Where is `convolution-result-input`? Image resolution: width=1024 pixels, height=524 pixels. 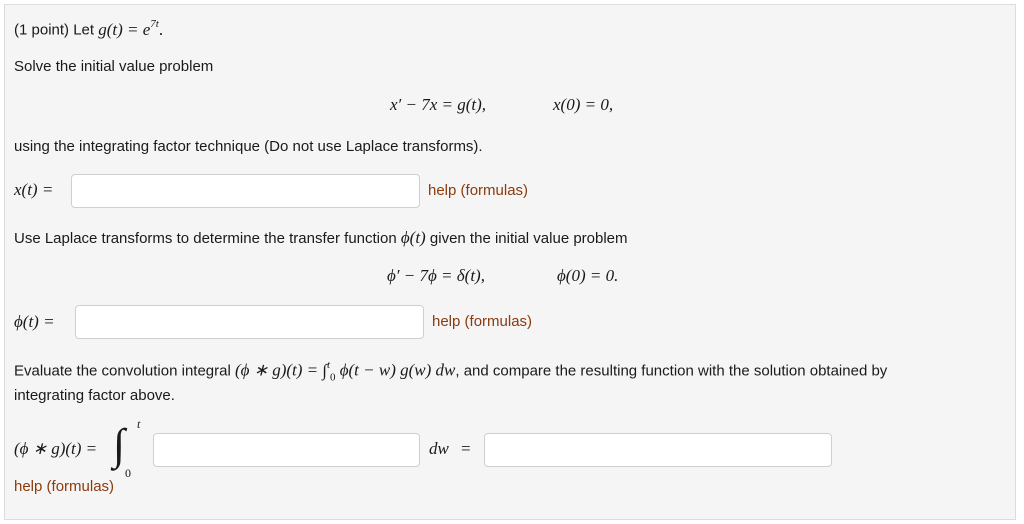 convolution-result-input is located at coordinates (658, 450).